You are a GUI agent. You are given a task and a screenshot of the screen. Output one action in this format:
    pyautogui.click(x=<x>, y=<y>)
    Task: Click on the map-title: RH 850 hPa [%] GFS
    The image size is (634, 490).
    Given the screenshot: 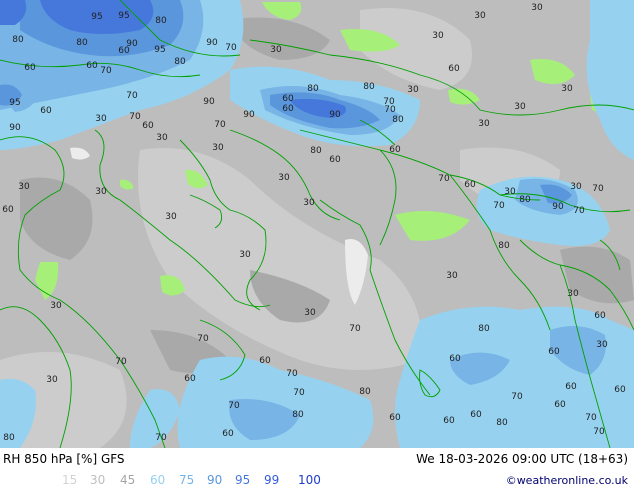 What is the action you would take?
    pyautogui.click(x=64, y=459)
    